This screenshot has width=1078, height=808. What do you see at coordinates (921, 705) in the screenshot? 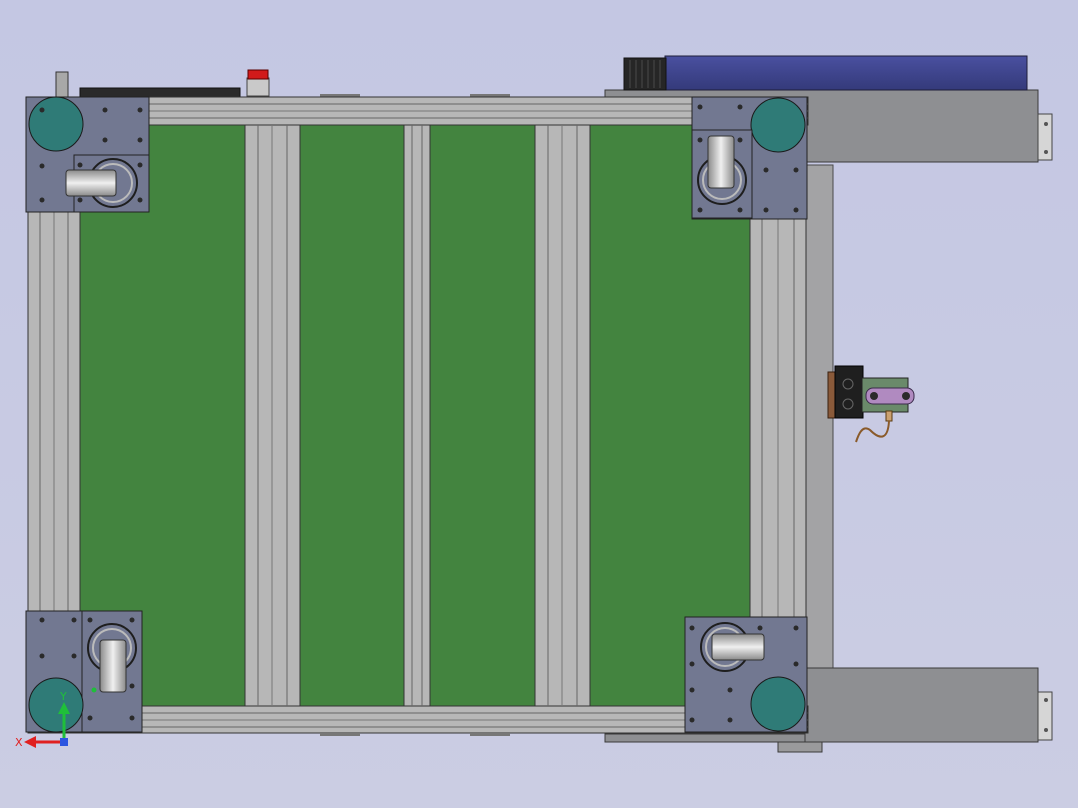
I see `bottom-gearbox-housing` at bounding box center [921, 705].